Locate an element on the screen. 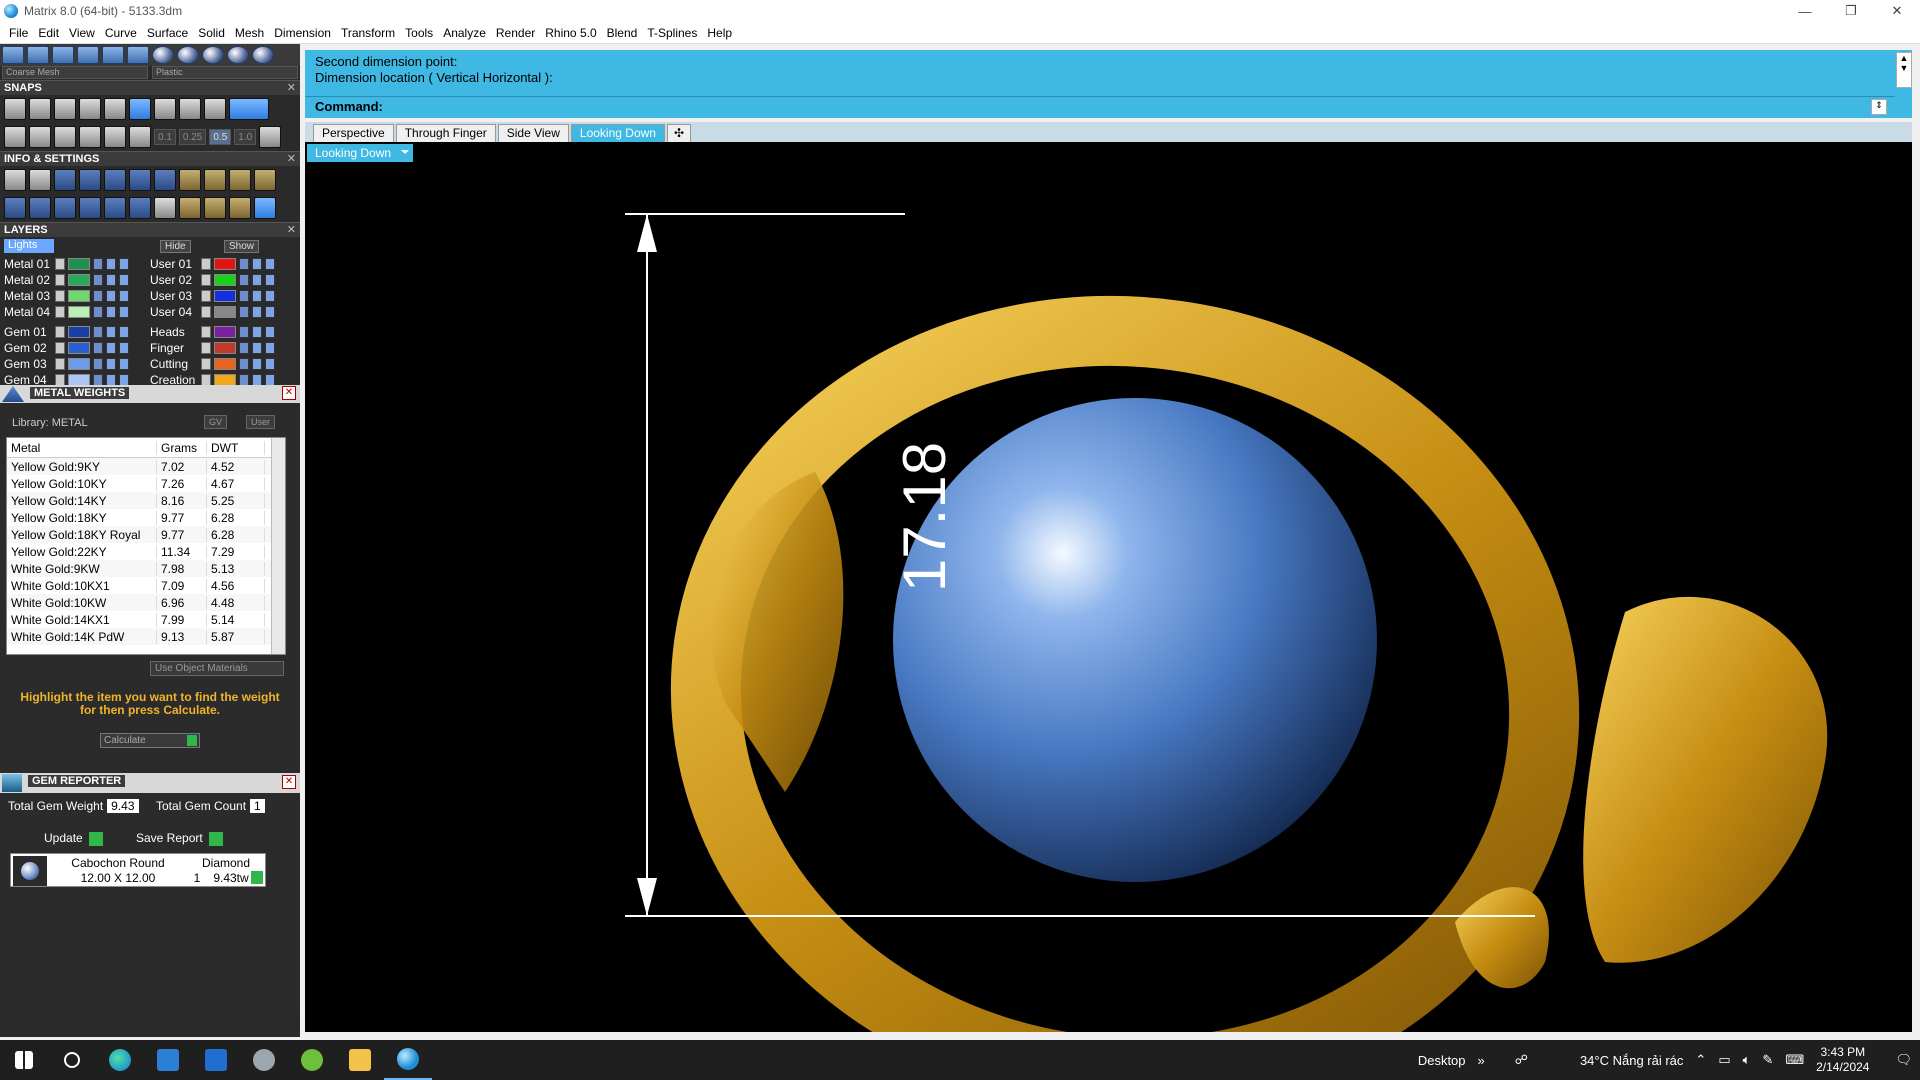  chevron-icon: » is located at coordinates (1481, 1060).